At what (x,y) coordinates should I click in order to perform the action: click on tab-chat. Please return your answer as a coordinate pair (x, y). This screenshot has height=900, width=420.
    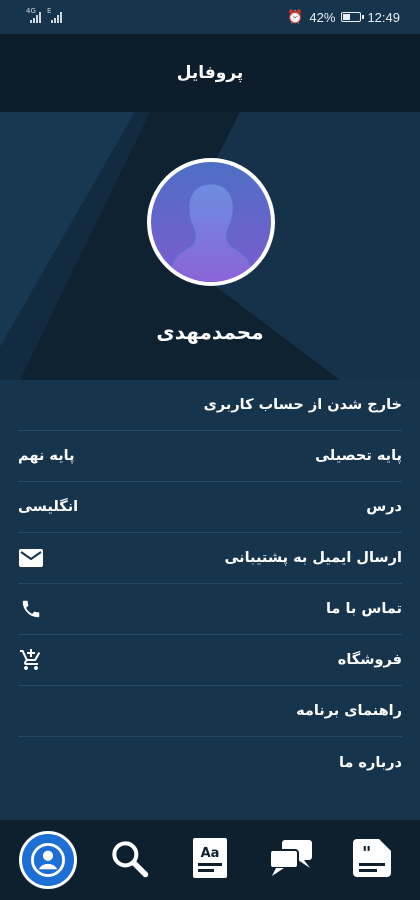
    Looking at the image, I should click on (291, 860).